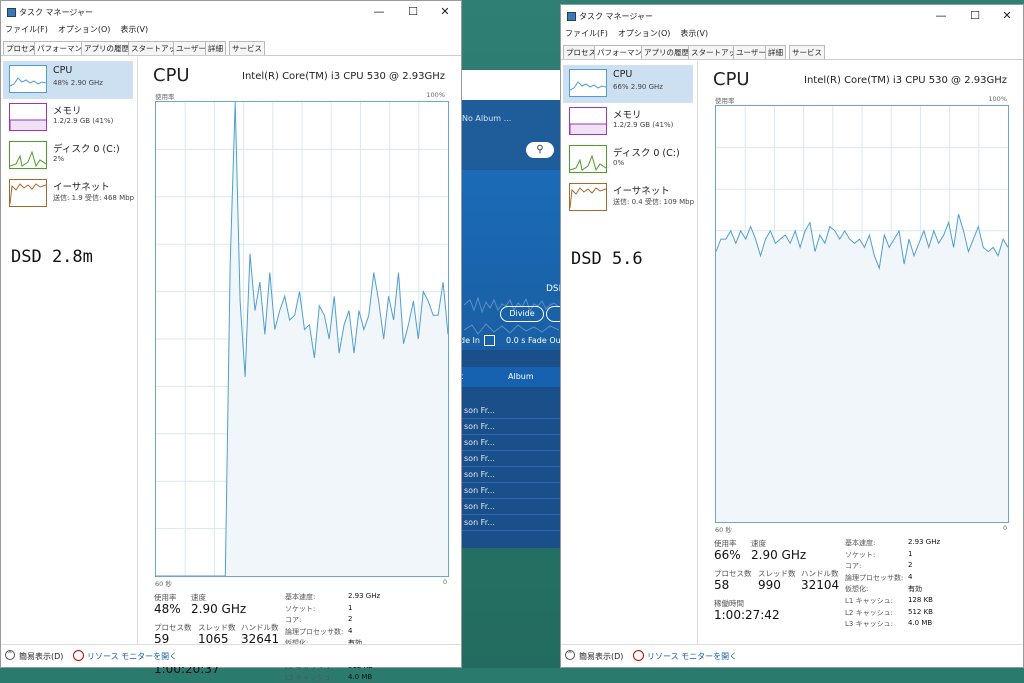 The height and width of the screenshot is (683, 1024). I want to click on sidebar-item-3: イーサネット 送信: 1.9 受信: 468 Mbp, so click(69, 194).